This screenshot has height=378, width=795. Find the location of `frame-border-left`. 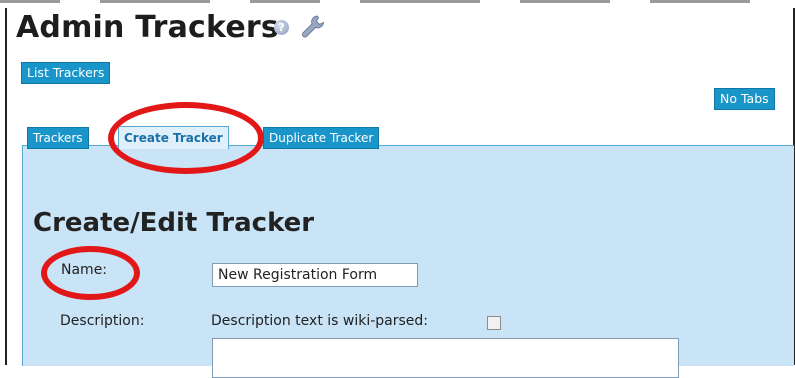

frame-border-left is located at coordinates (6, 186).